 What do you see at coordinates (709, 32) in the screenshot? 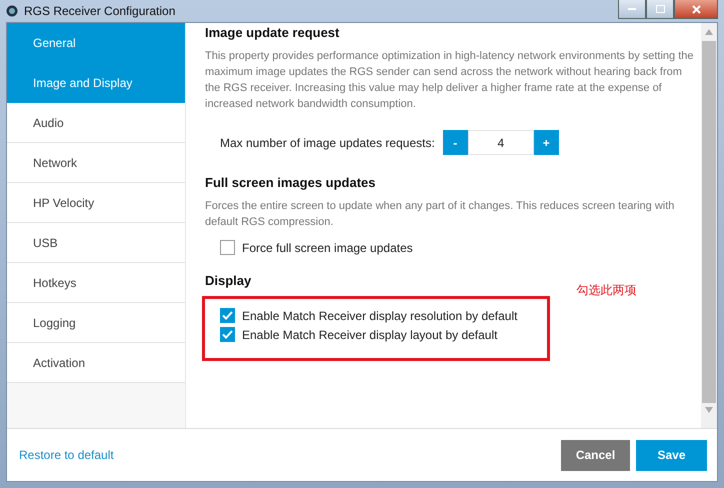
I see `scroll-up-icon` at bounding box center [709, 32].